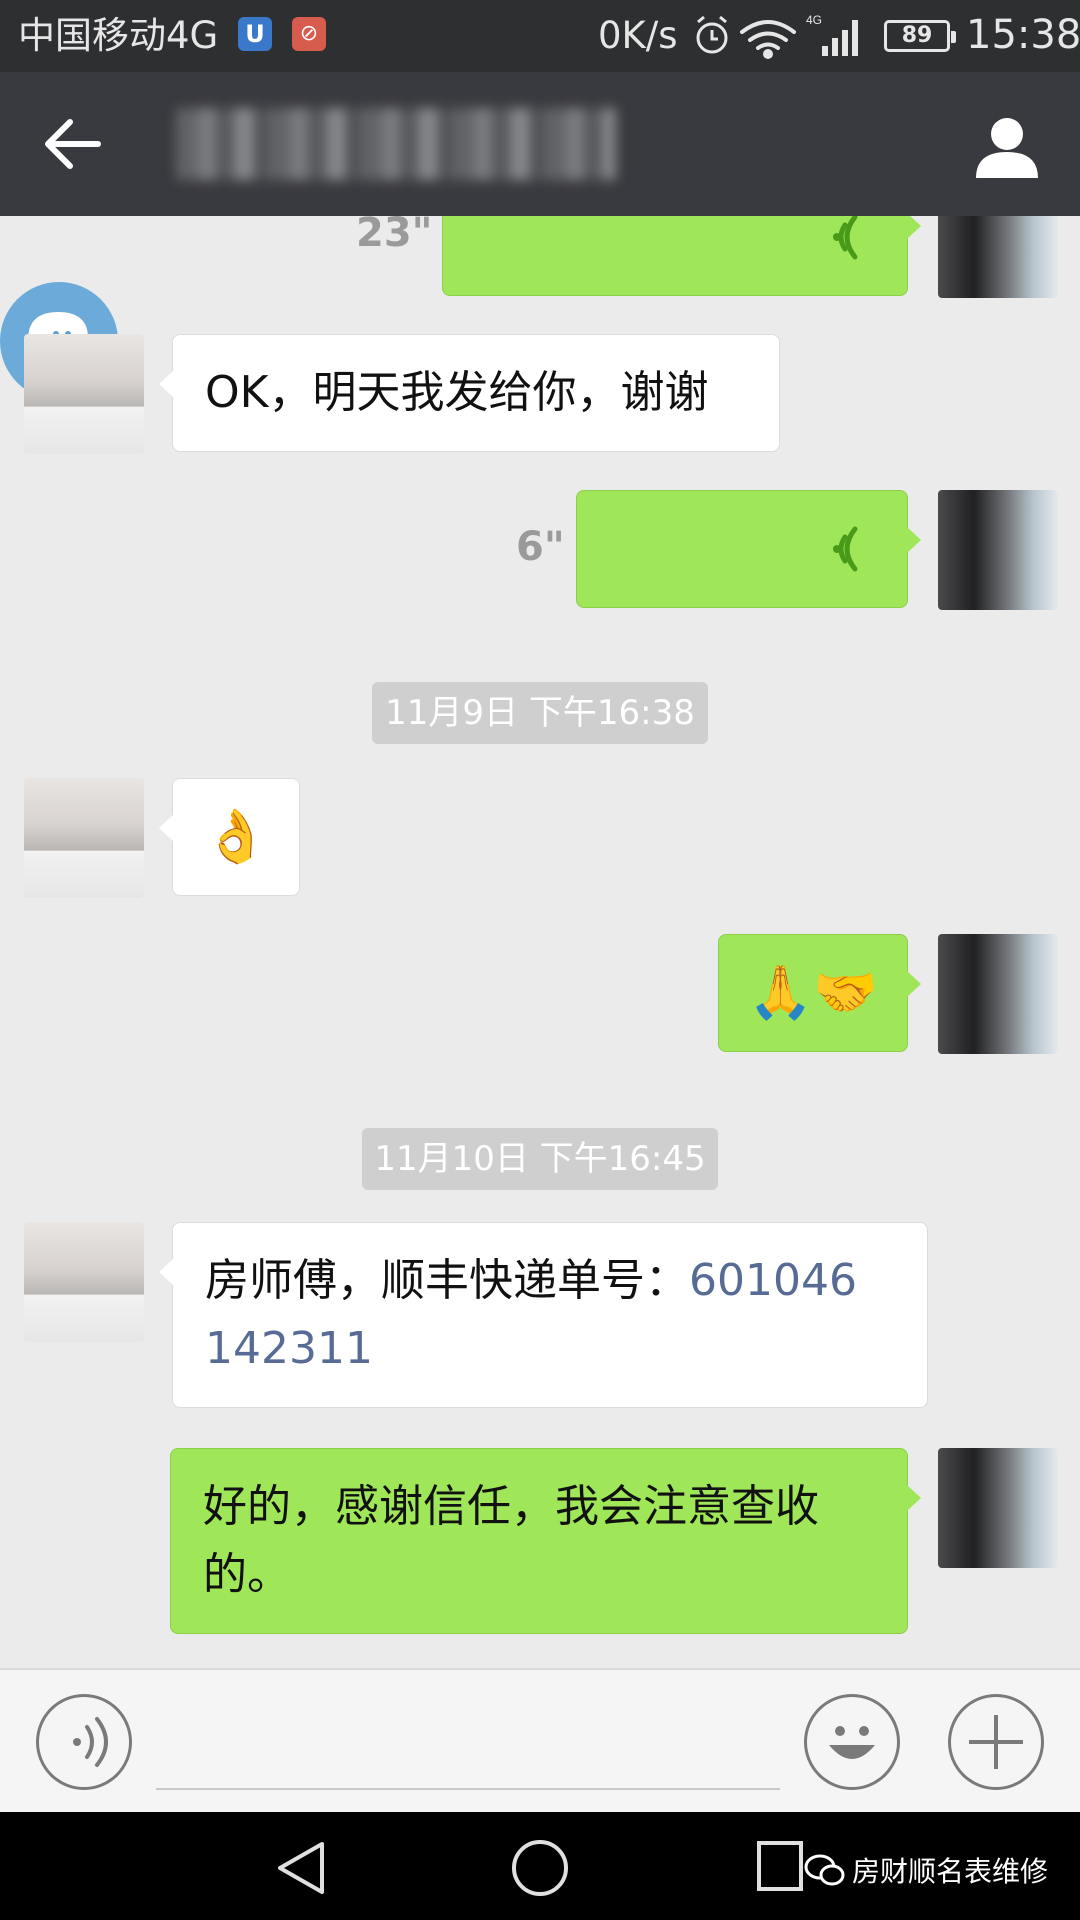 Image resolution: width=1080 pixels, height=1920 pixels. I want to click on more-button, so click(996, 1742).